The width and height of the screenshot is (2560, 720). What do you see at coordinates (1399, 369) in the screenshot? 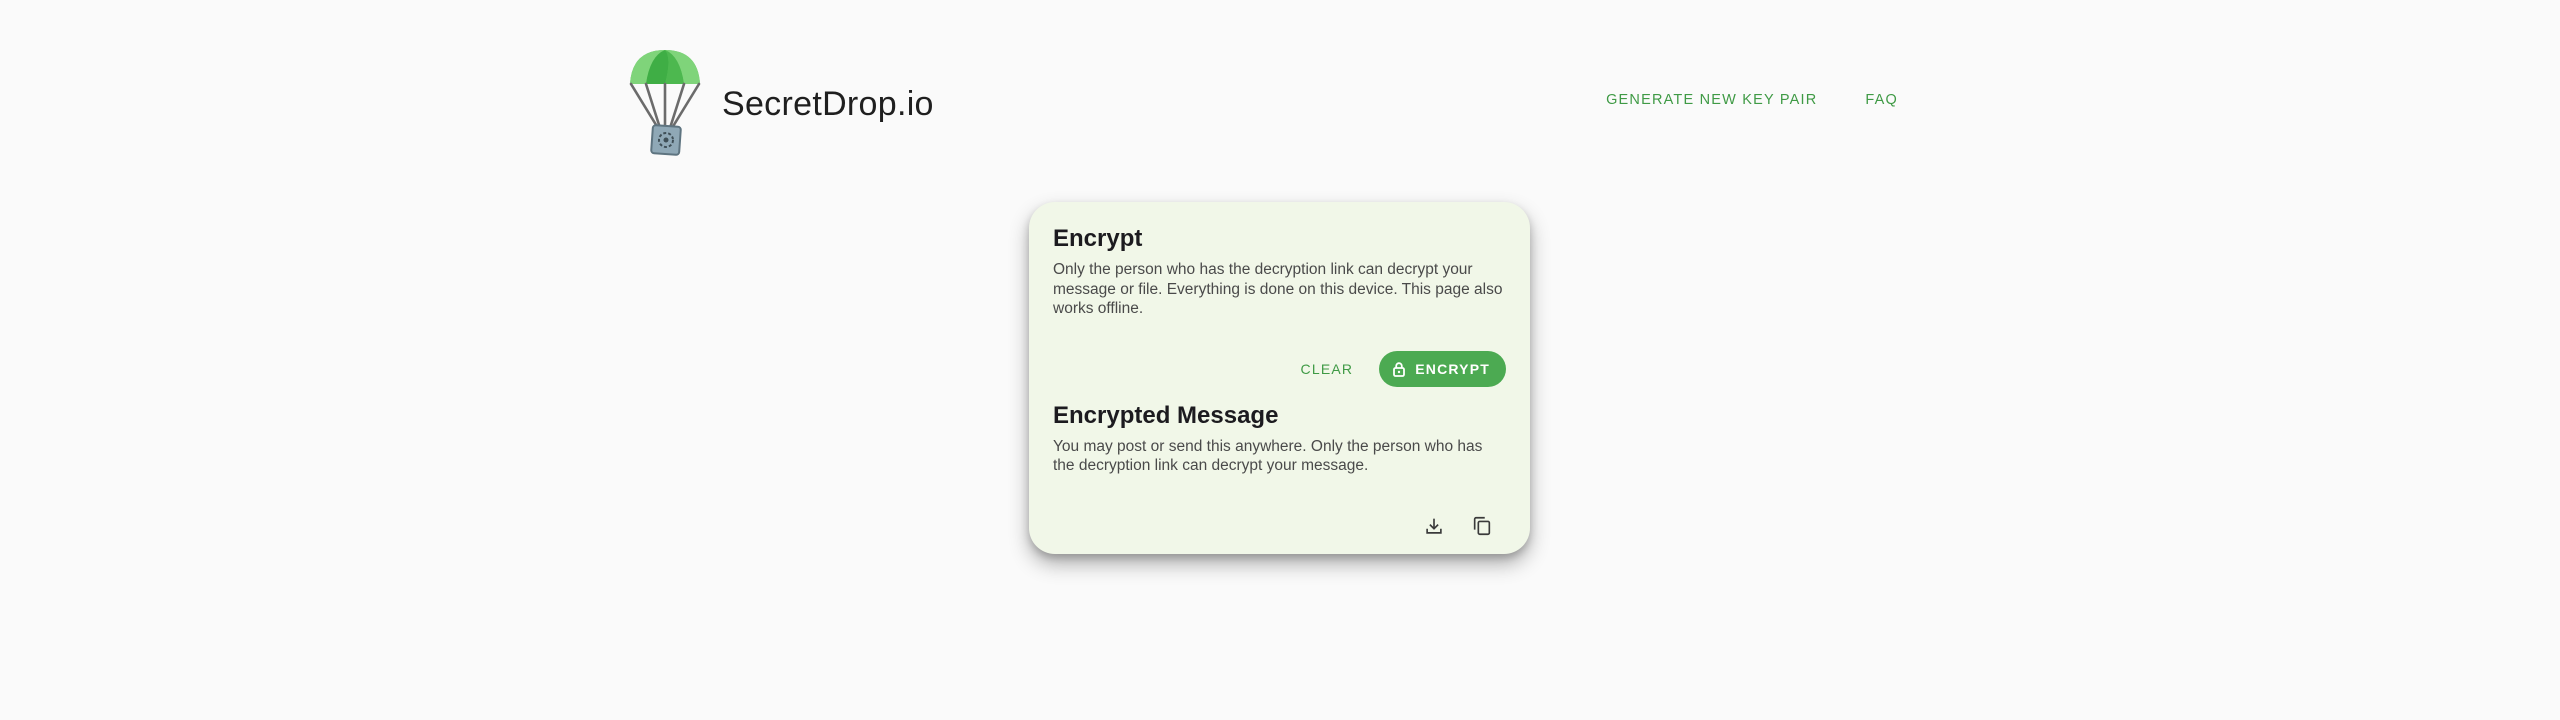
I see `lock-icon` at bounding box center [1399, 369].